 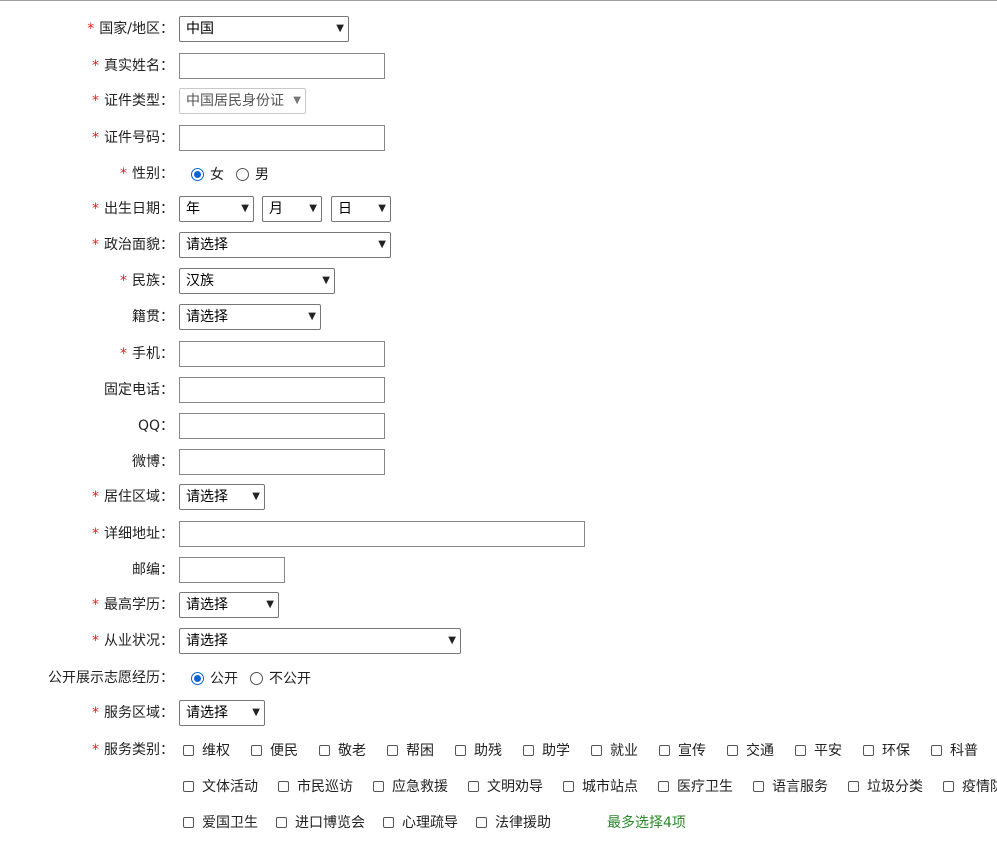 I want to click on service-category-option: 助残, so click(x=478, y=750).